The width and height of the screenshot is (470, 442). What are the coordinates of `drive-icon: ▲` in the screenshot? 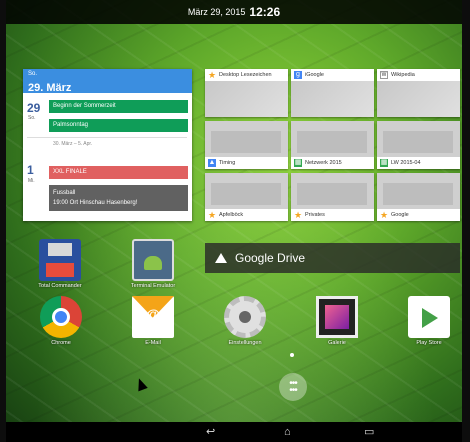 It's located at (212, 163).